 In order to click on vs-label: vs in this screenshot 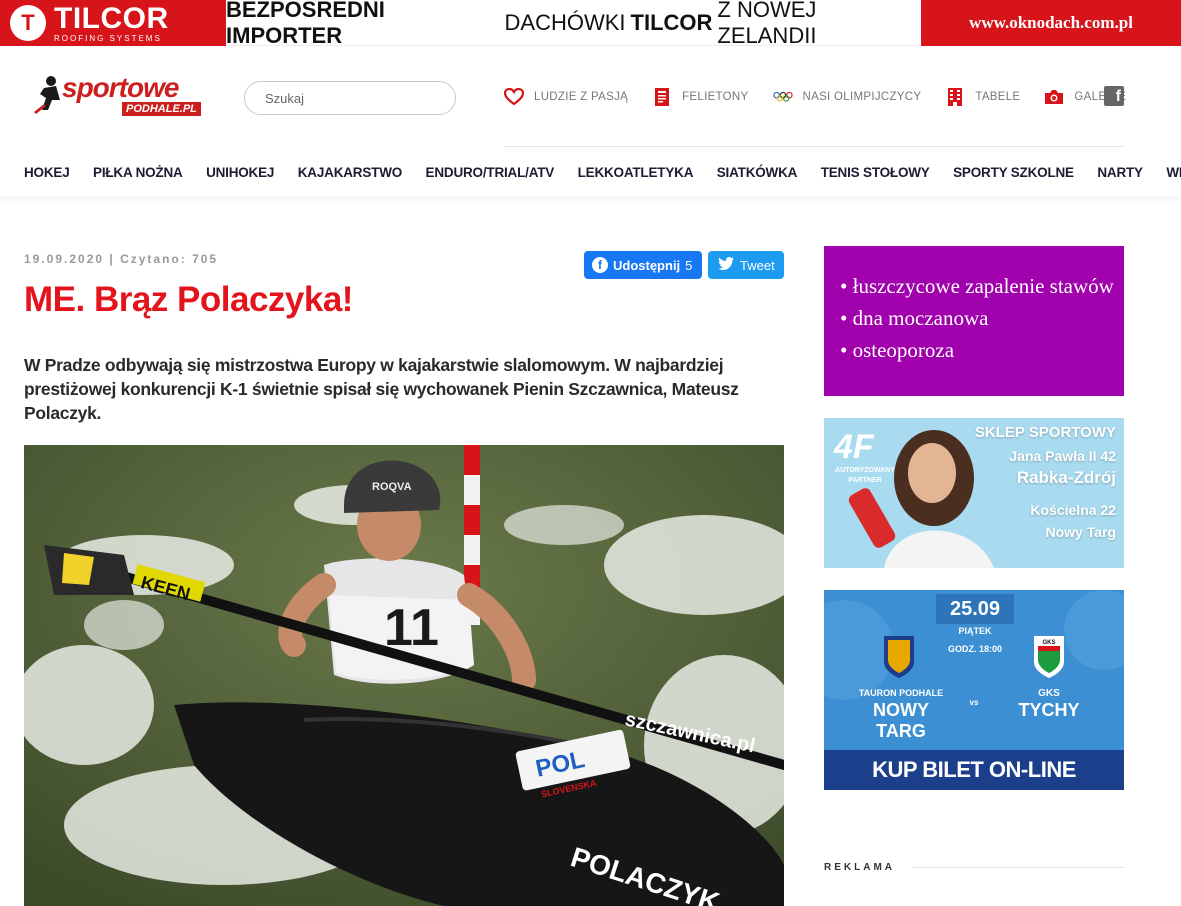, I will do `click(974, 702)`.